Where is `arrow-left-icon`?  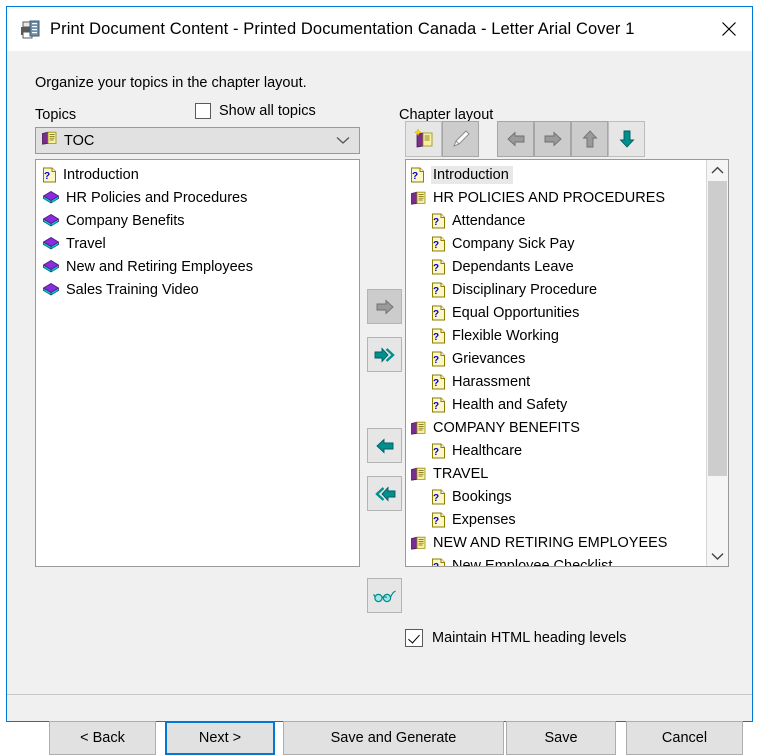
arrow-left-icon is located at coordinates (384, 445).